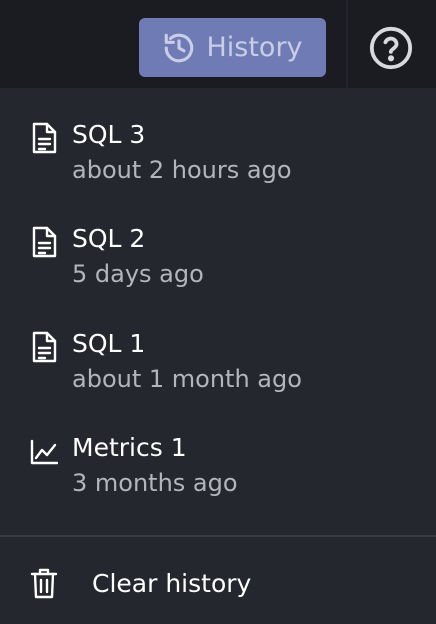 This screenshot has width=436, height=624. I want to click on history-item-title: SQL 2, so click(109, 238).